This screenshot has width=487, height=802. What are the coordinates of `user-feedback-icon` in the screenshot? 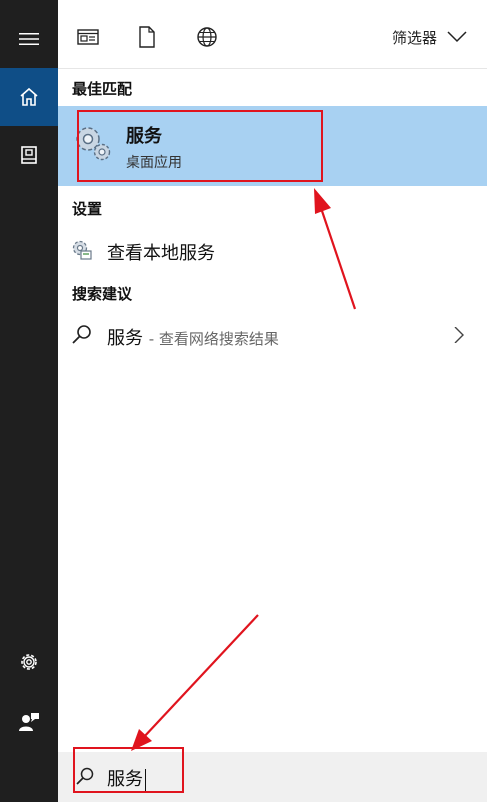 It's located at (29, 722).